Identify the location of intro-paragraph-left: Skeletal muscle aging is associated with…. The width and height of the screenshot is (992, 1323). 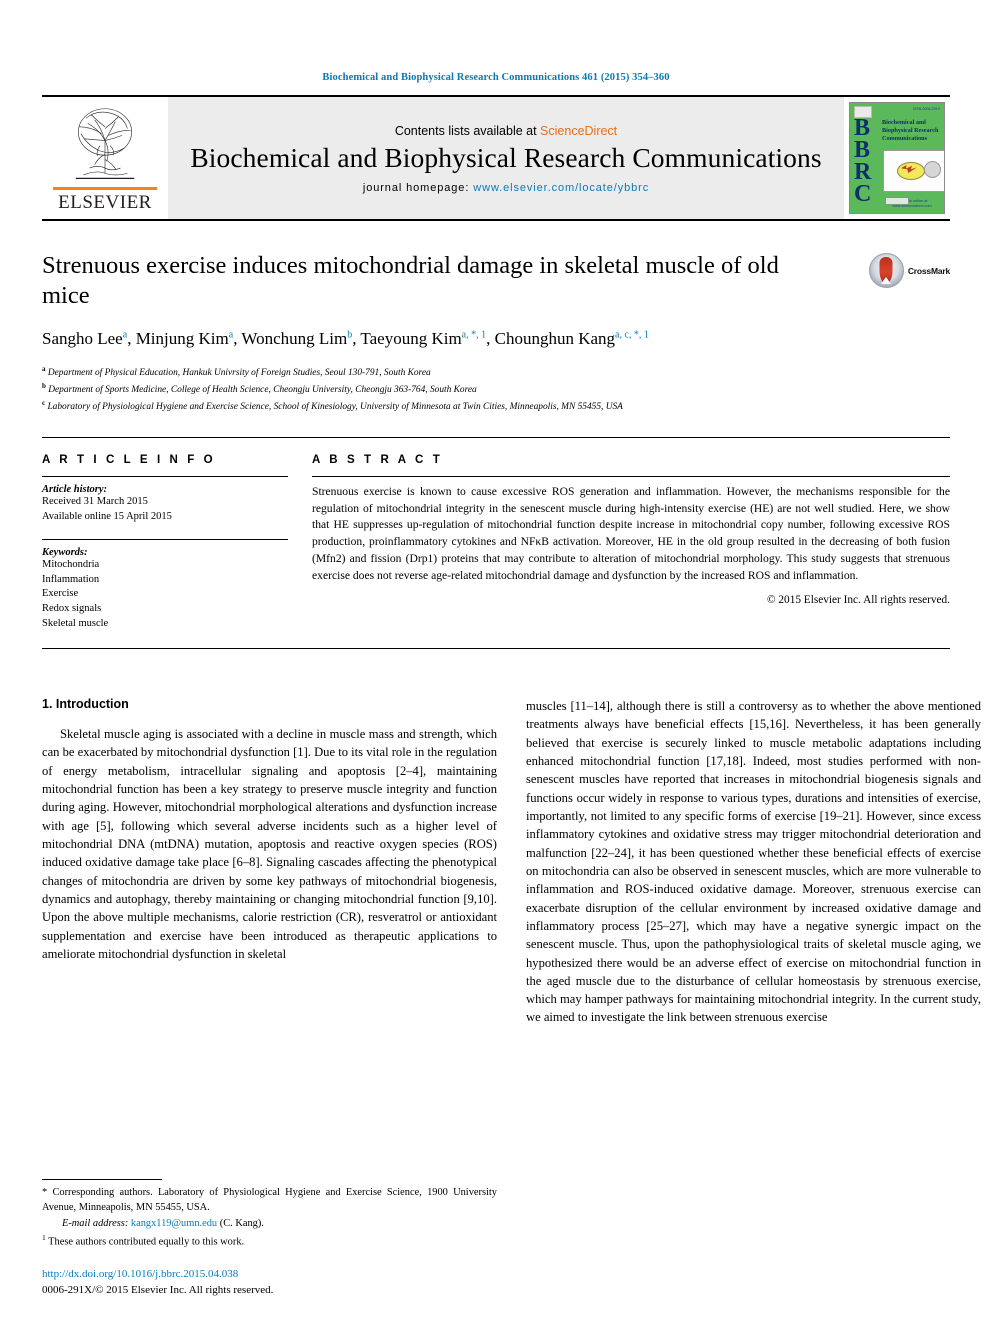
(269, 844).